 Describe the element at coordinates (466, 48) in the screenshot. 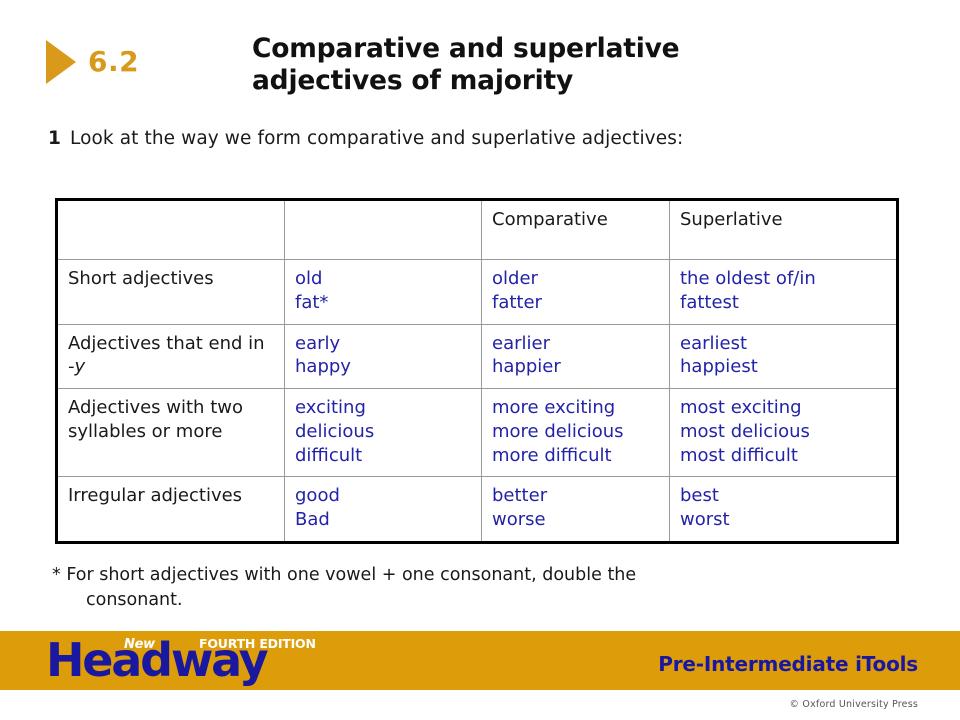

I see `page-title-line-1: Comparative and superlative` at that location.